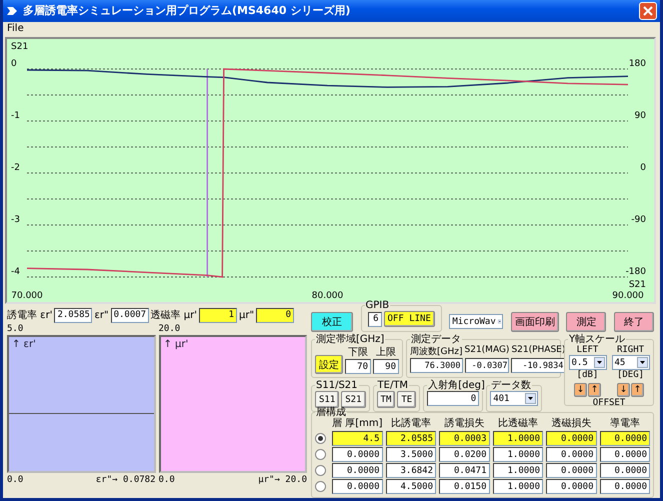 Image resolution: width=663 pixels, height=501 pixels. What do you see at coordinates (538, 351) in the screenshot?
I see `column-label: S21(PHASE)` at bounding box center [538, 351].